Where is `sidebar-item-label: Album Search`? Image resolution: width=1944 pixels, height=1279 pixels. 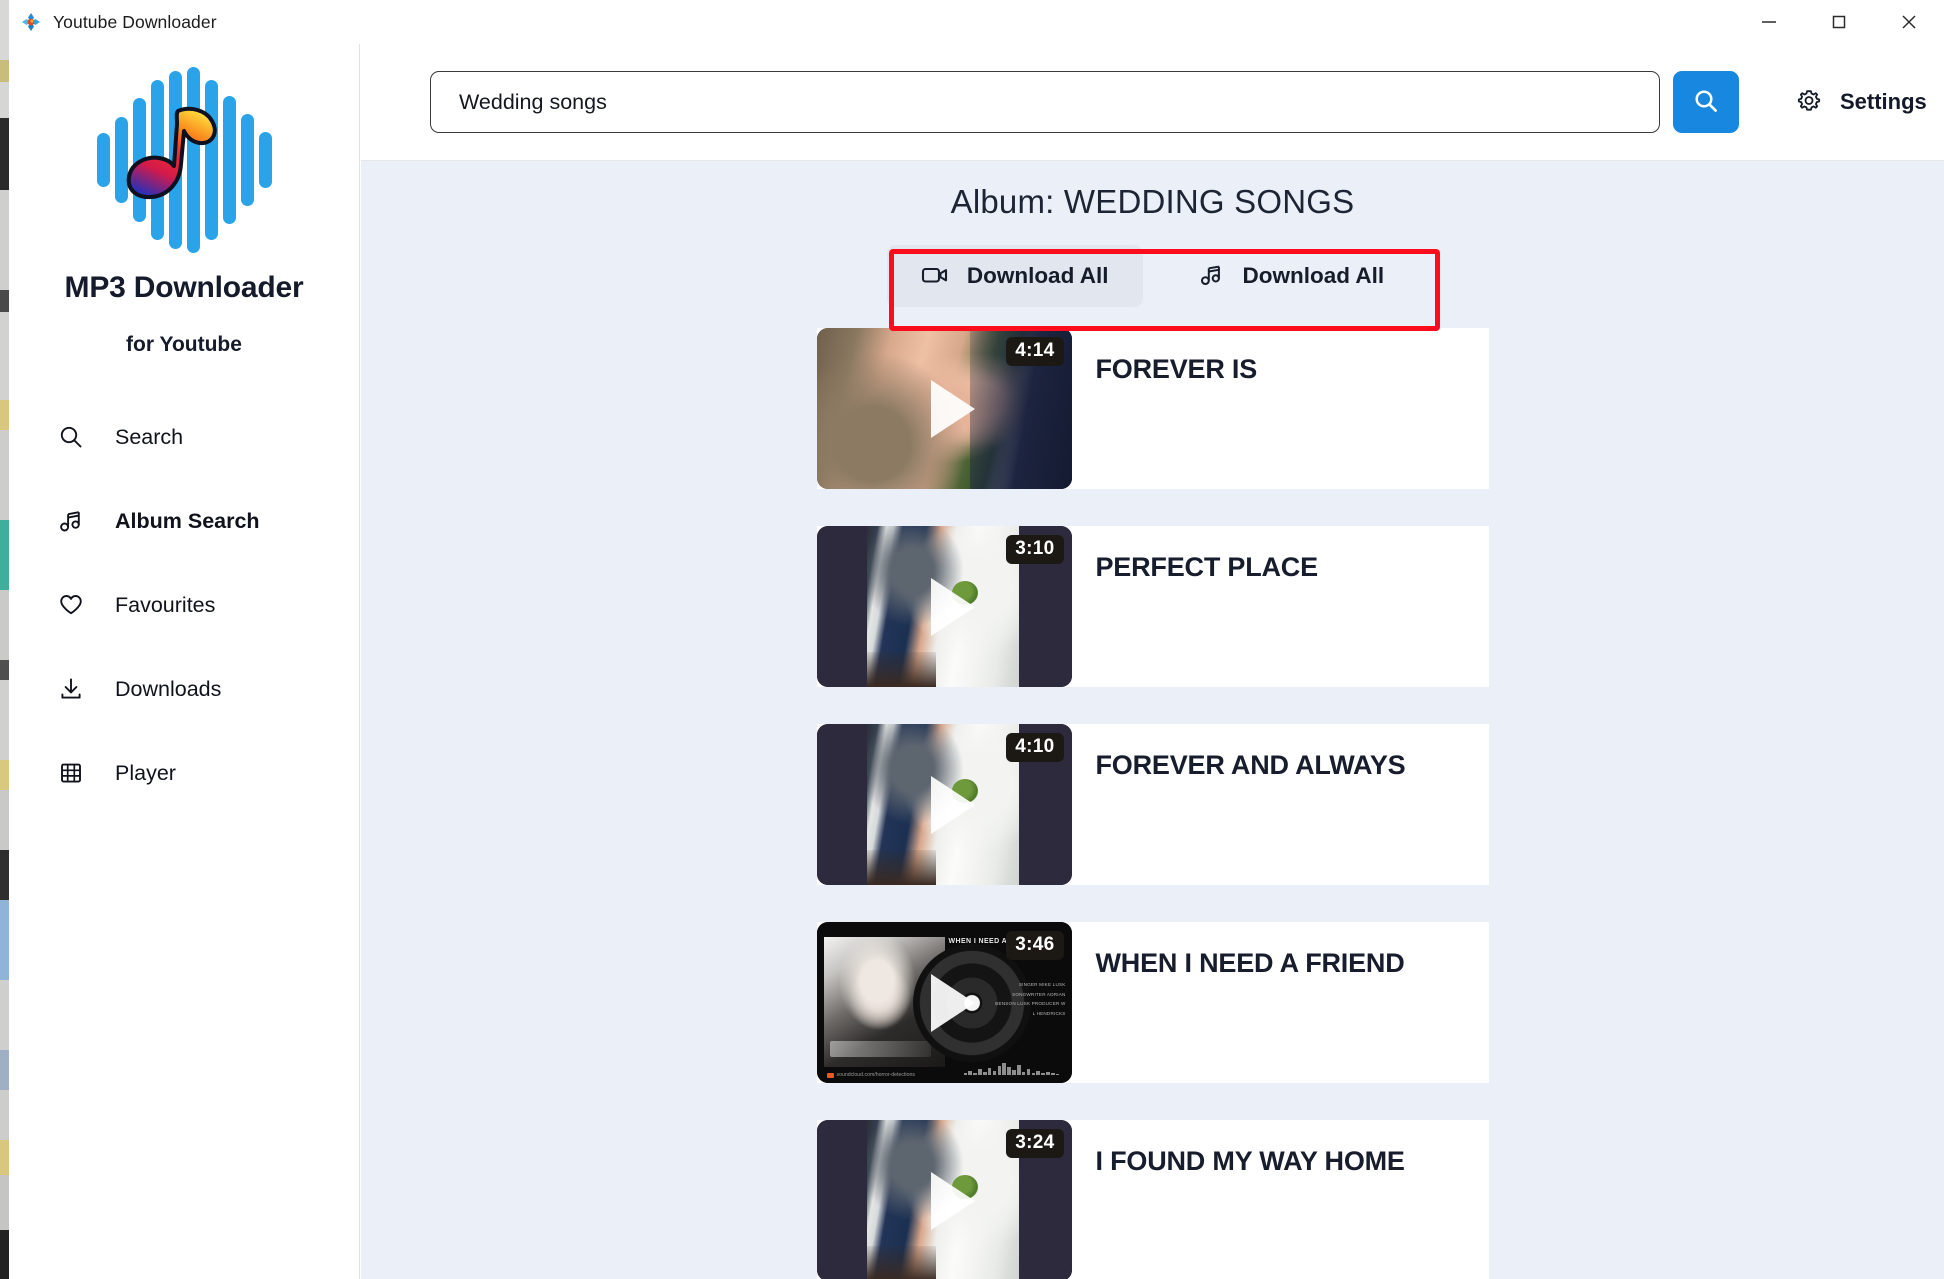
sidebar-item-label: Album Search is located at coordinates (187, 520).